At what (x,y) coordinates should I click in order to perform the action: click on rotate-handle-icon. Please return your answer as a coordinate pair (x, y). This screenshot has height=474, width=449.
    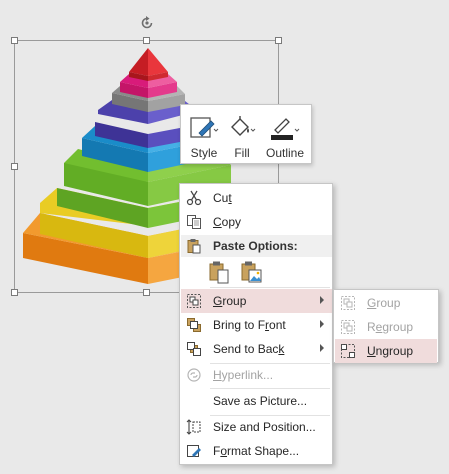
    Looking at the image, I should click on (147, 23).